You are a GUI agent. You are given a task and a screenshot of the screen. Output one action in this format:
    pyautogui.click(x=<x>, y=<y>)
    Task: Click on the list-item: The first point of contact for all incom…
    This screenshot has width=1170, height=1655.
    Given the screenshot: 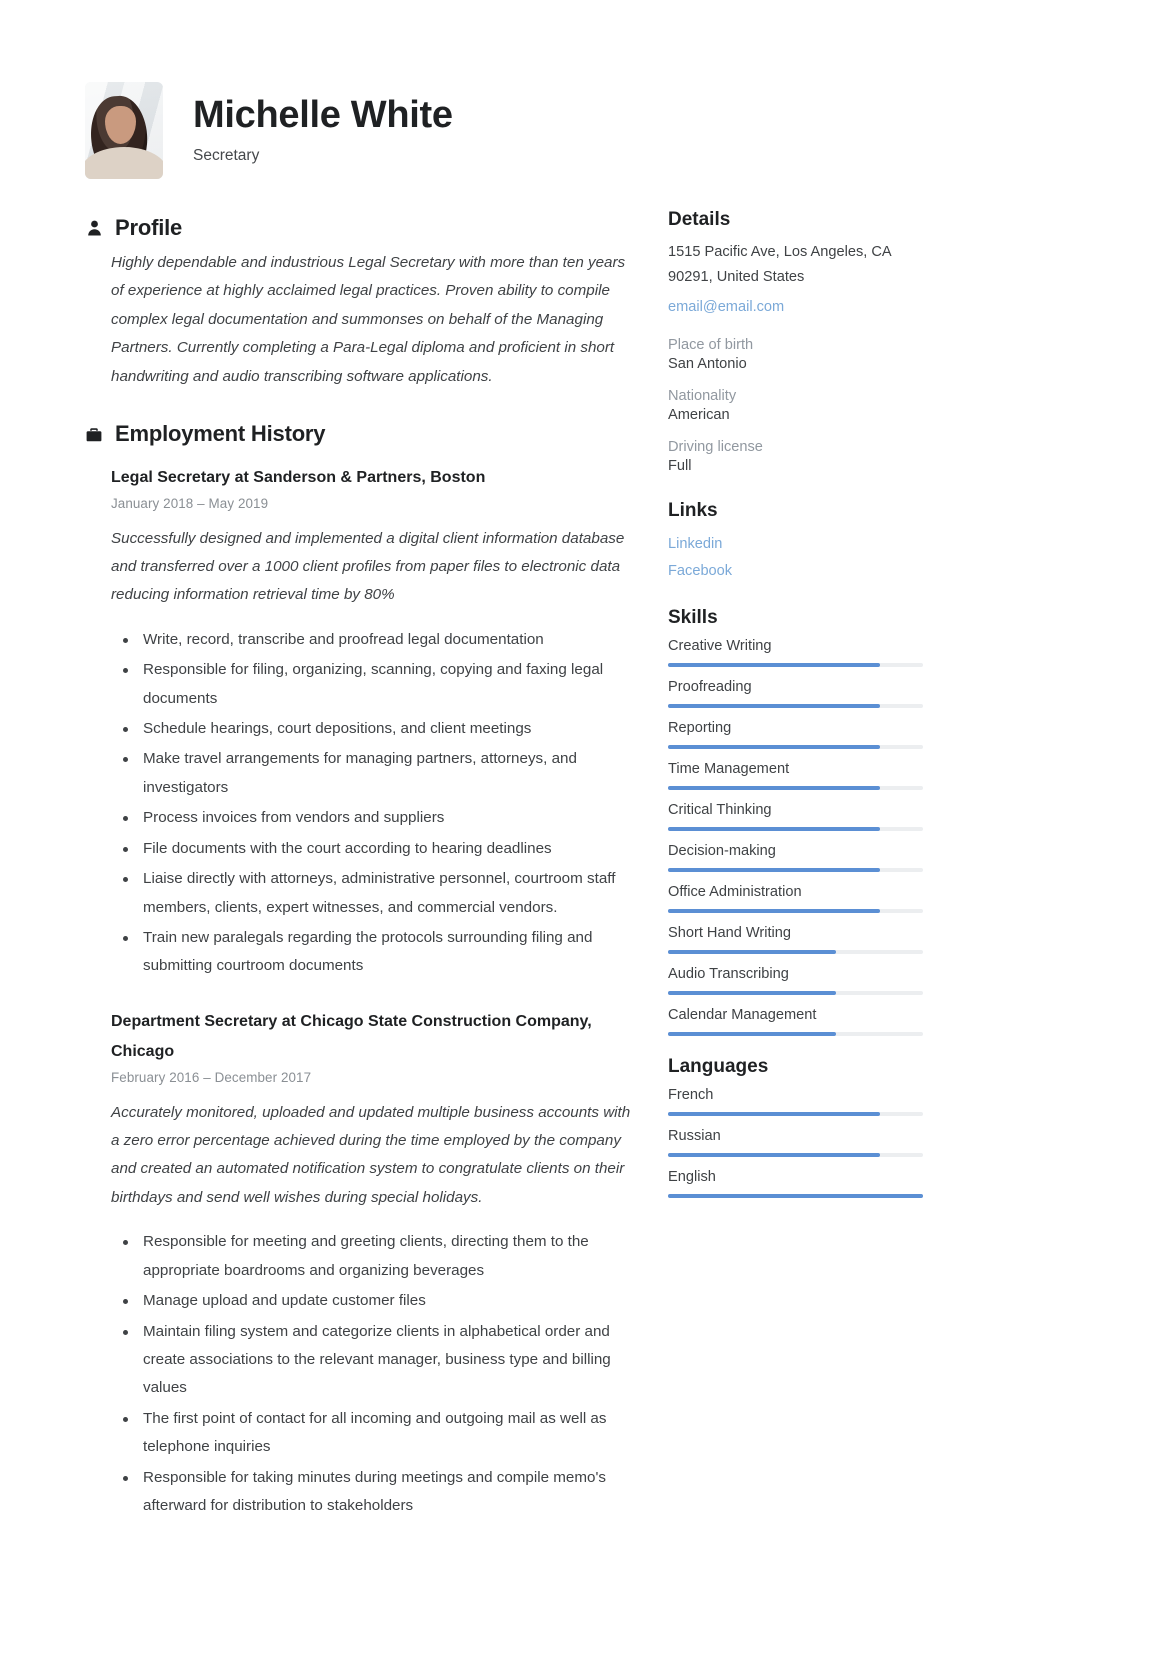 What is the action you would take?
    pyautogui.click(x=379, y=1433)
    